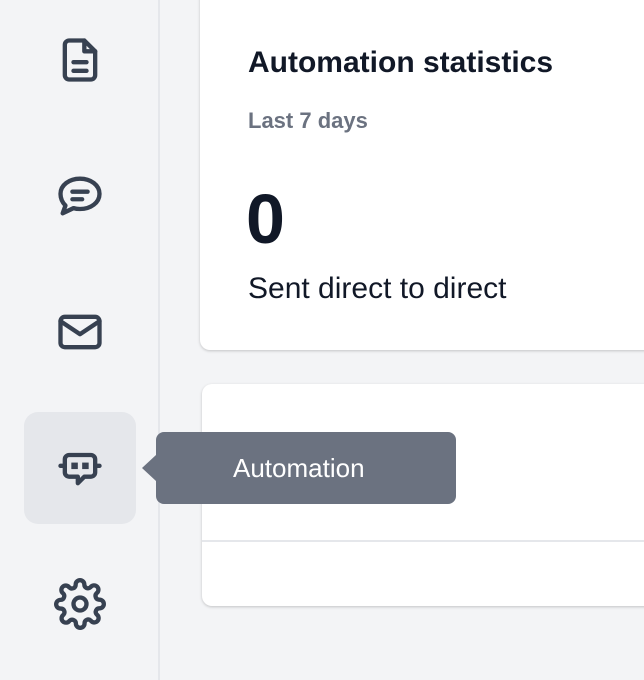  What do you see at coordinates (306, 468) in the screenshot?
I see `automation-tooltip: Automation` at bounding box center [306, 468].